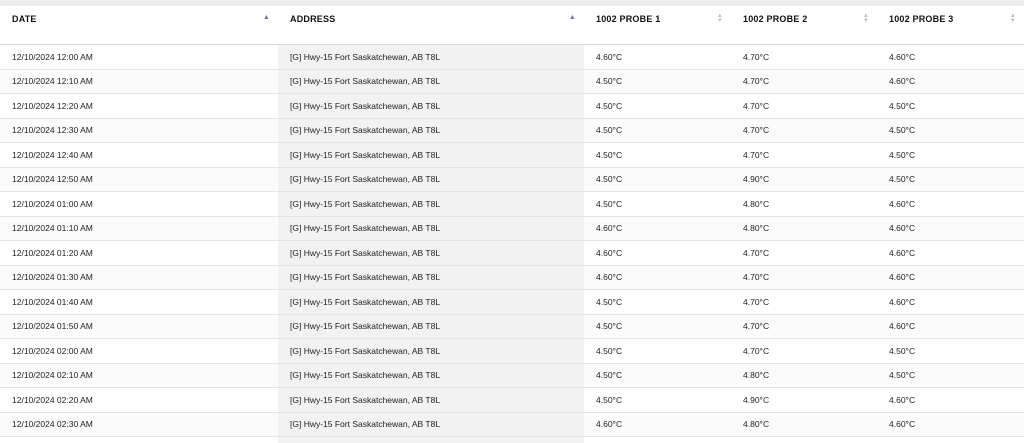 Image resolution: width=1024 pixels, height=443 pixels. Describe the element at coordinates (139, 81) in the screenshot. I see `cell-date: 12/10/2024 12:10 AM` at that location.